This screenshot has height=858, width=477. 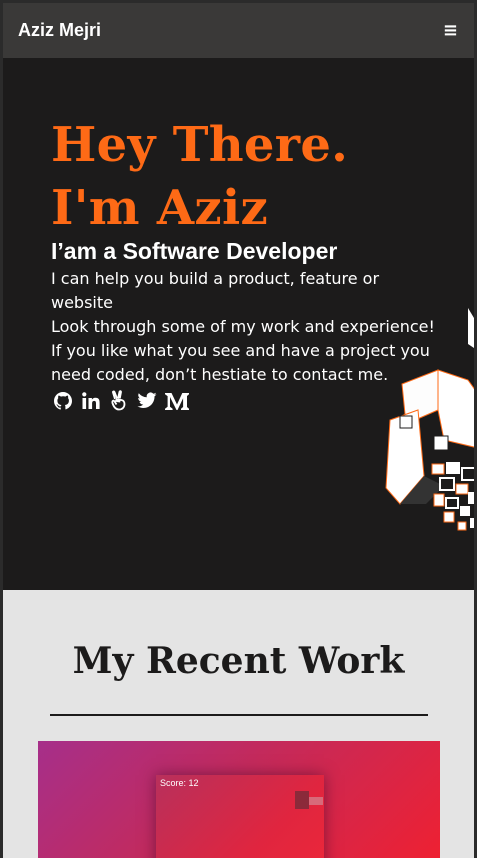 What do you see at coordinates (59, 30) in the screenshot?
I see `brand-name: Aziz Mejri` at bounding box center [59, 30].